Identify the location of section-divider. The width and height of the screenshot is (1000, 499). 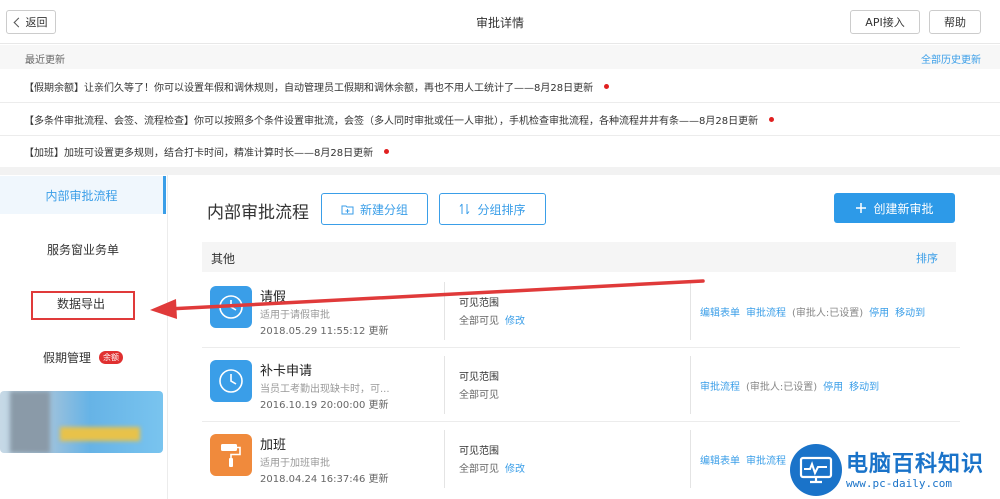
(500, 171).